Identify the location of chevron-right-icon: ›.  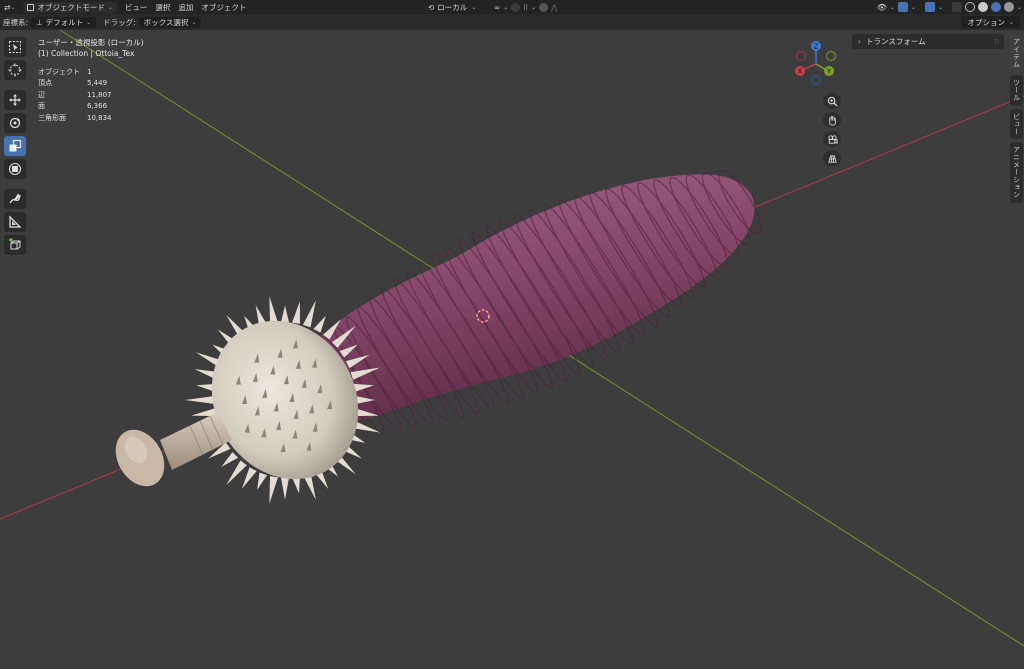
(859, 41).